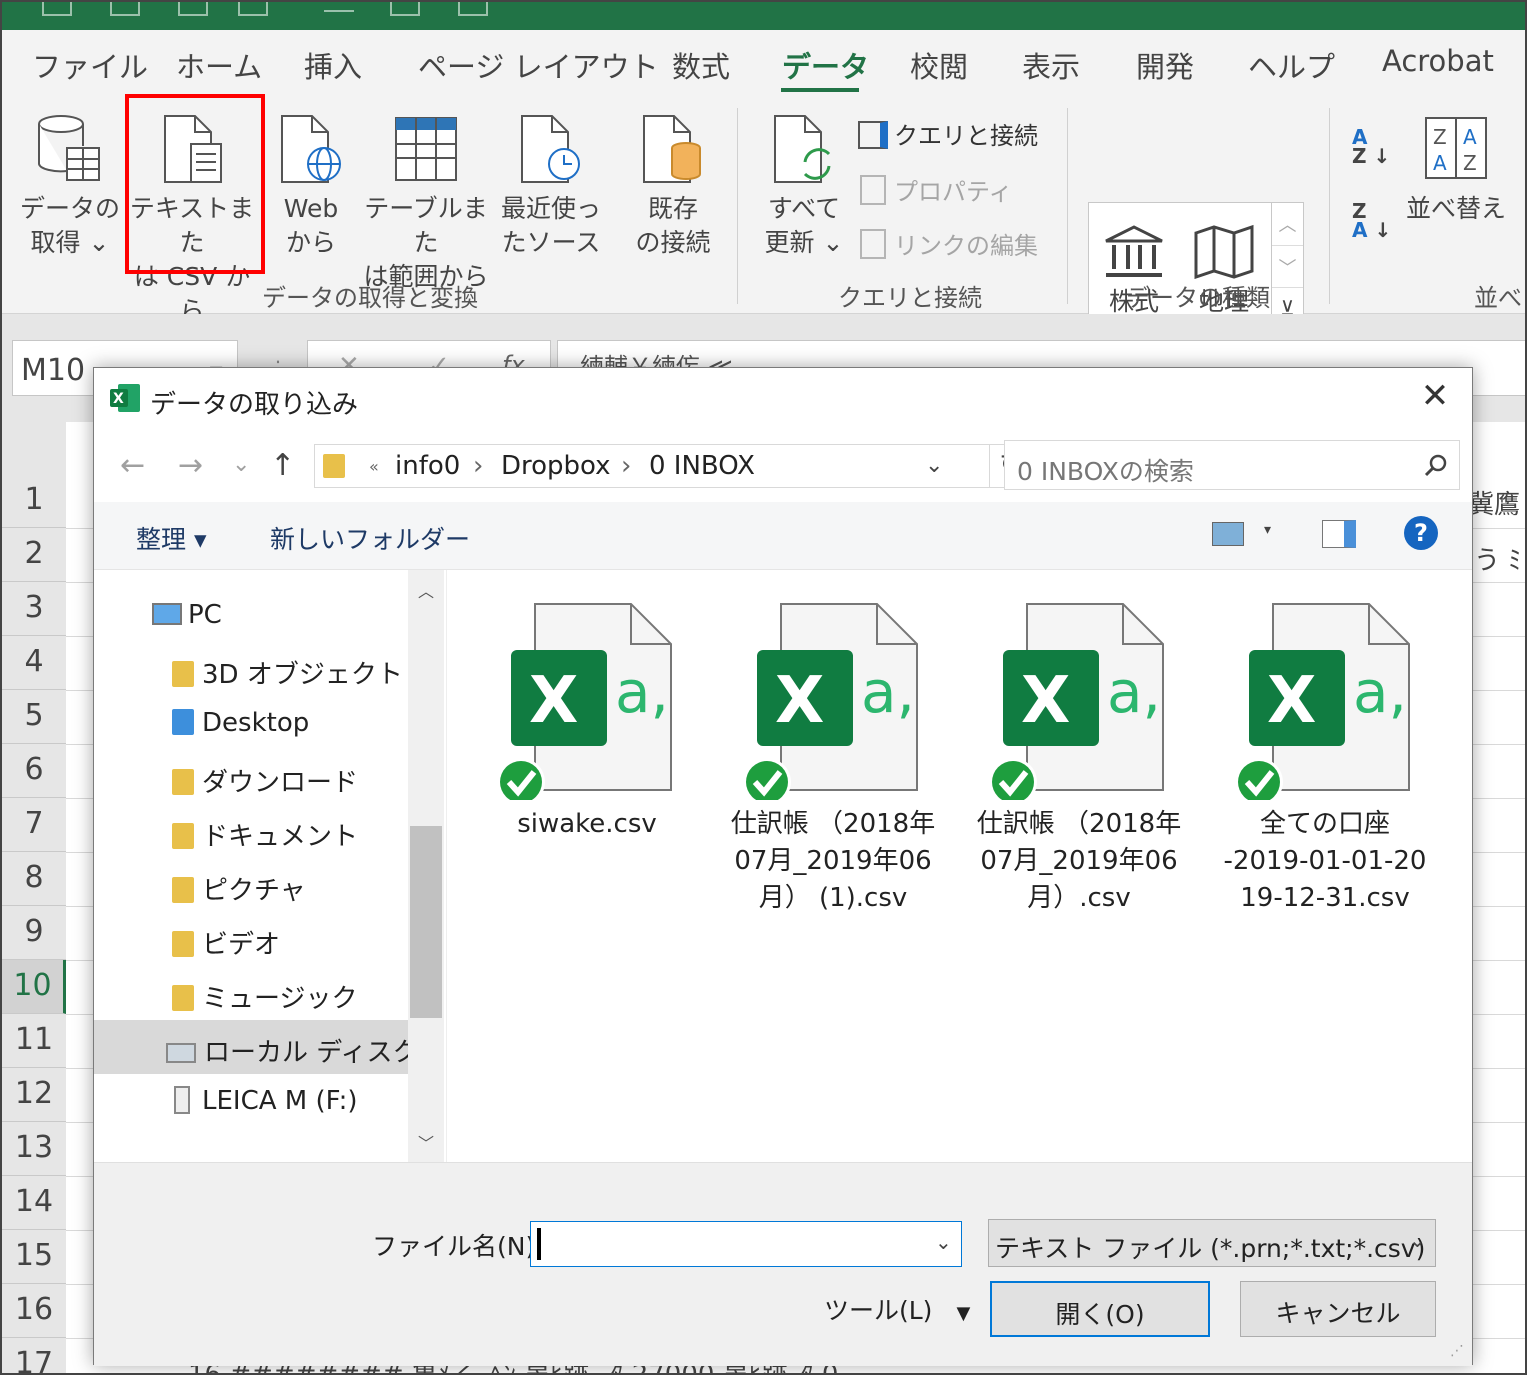  I want to click on edit-icon, so click(193, 9).